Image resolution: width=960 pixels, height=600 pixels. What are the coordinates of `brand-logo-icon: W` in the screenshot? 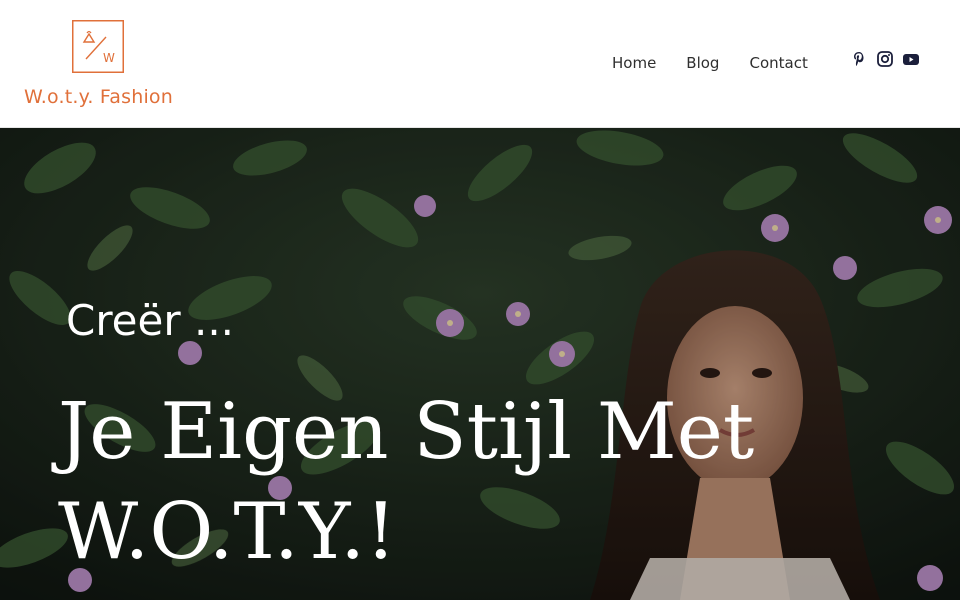 It's located at (98, 46).